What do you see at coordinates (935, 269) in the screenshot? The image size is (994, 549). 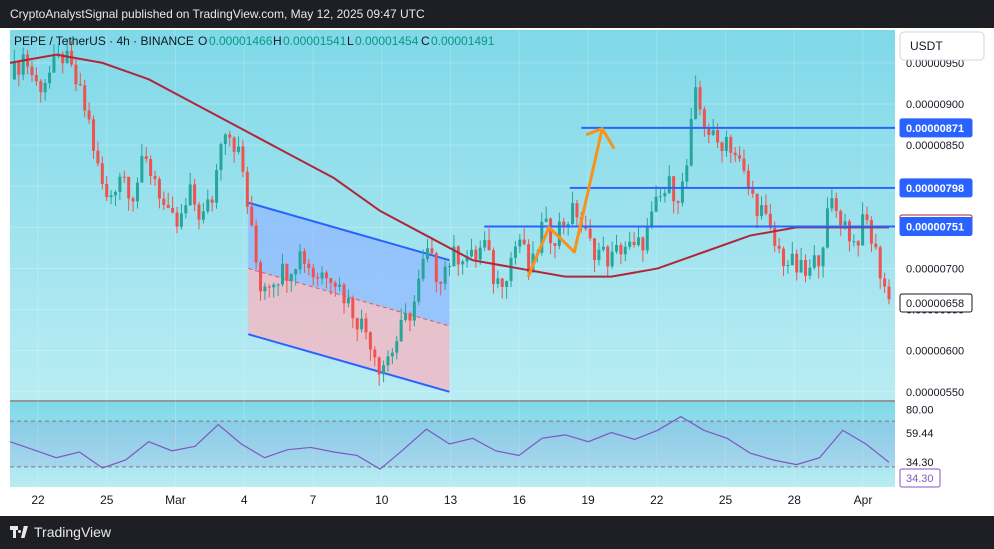 I see `y-tick-label: 0.00000700` at bounding box center [935, 269].